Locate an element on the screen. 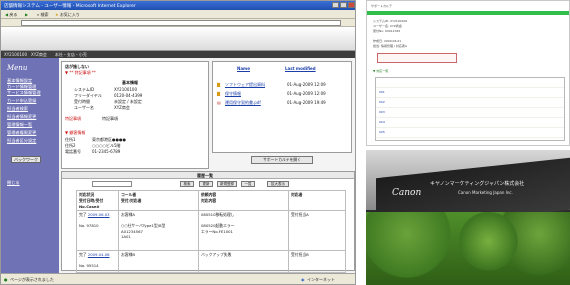 The width and height of the screenshot is (570, 285). head-caller: コール者 is located at coordinates (129, 194).